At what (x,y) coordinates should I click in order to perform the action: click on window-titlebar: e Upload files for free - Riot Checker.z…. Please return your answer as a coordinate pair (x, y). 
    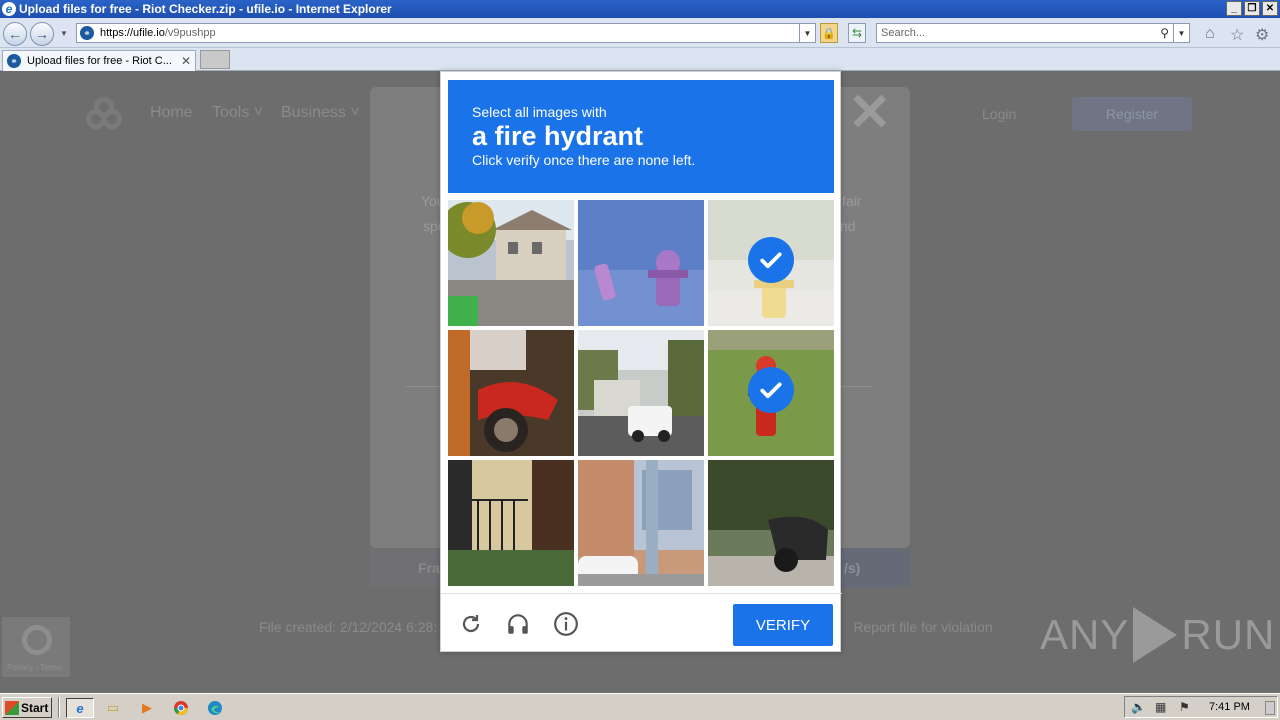
    Looking at the image, I should click on (640, 9).